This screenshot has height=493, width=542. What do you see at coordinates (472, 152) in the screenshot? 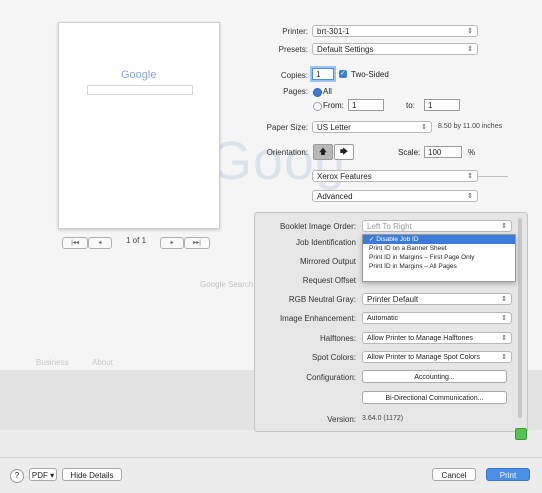
I see `scale-unit: %` at bounding box center [472, 152].